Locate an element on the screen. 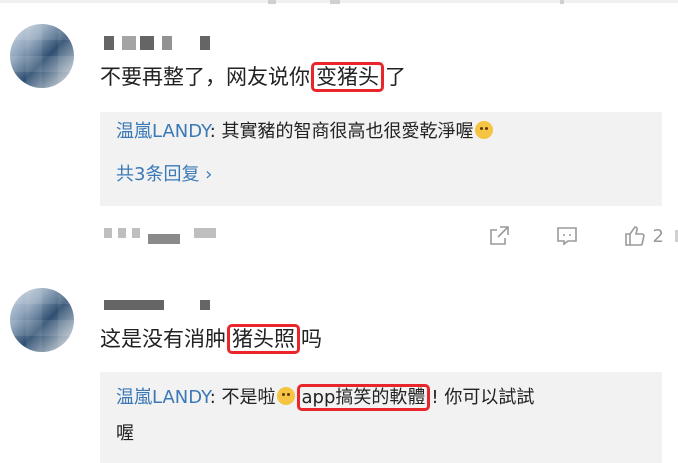  timestamp-blurred is located at coordinates (164, 236).